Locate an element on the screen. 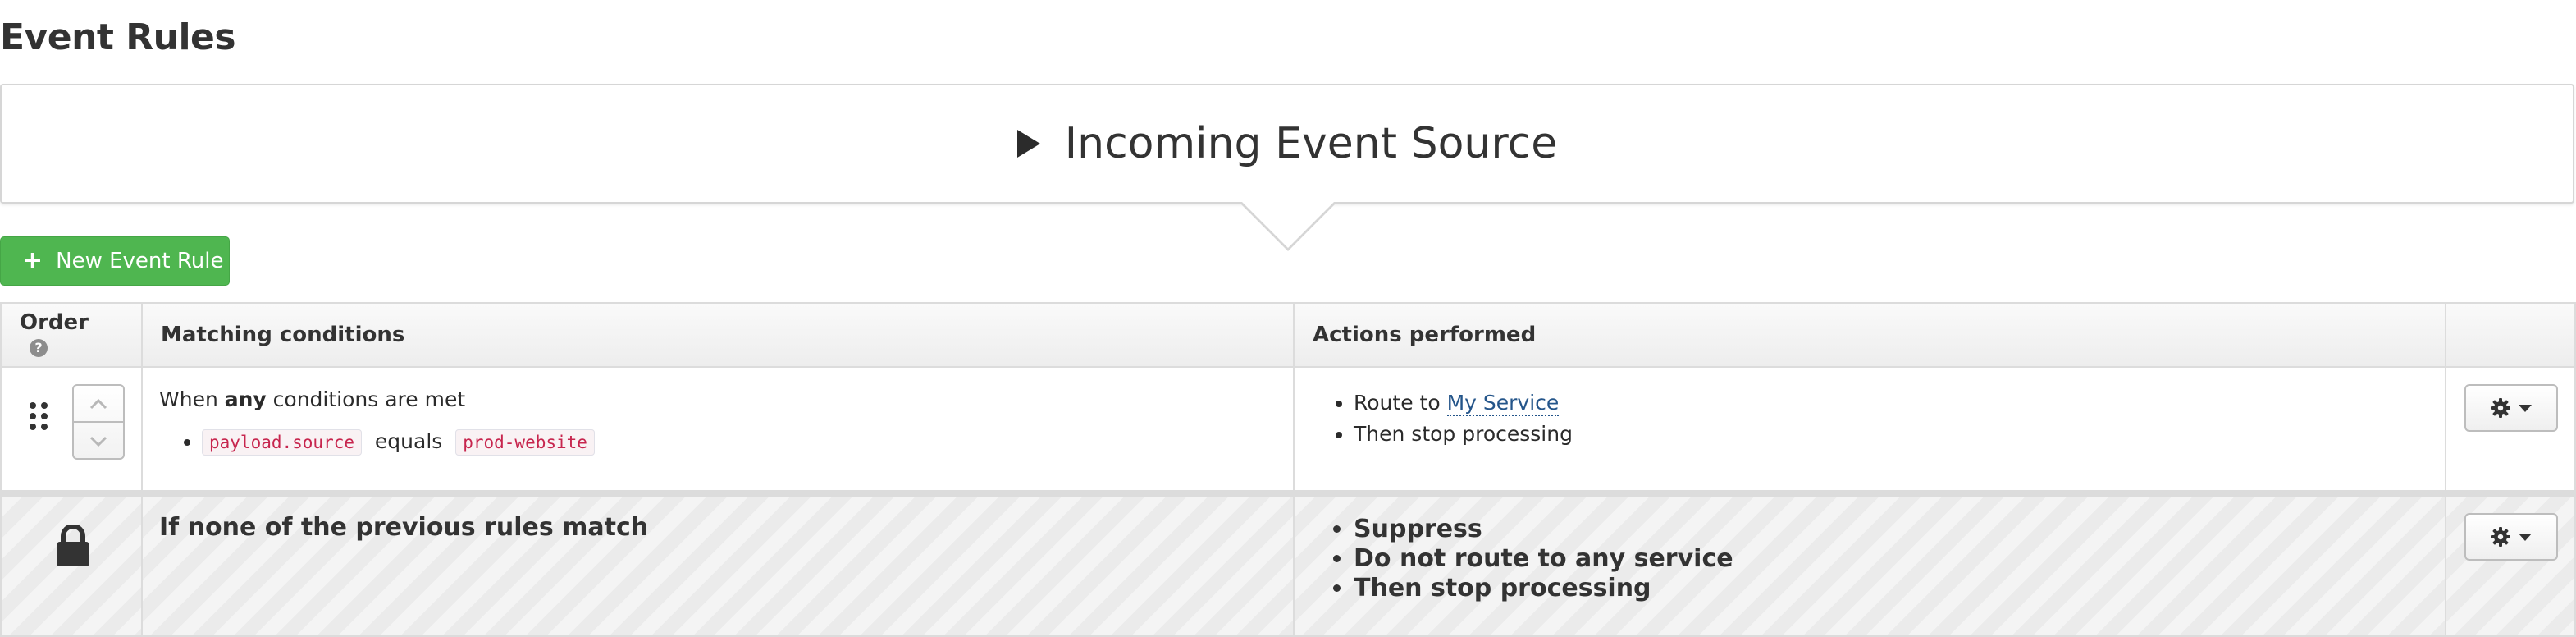 This screenshot has height=637, width=2576. list-item: payload.source equals prod-website is located at coordinates (739, 442).